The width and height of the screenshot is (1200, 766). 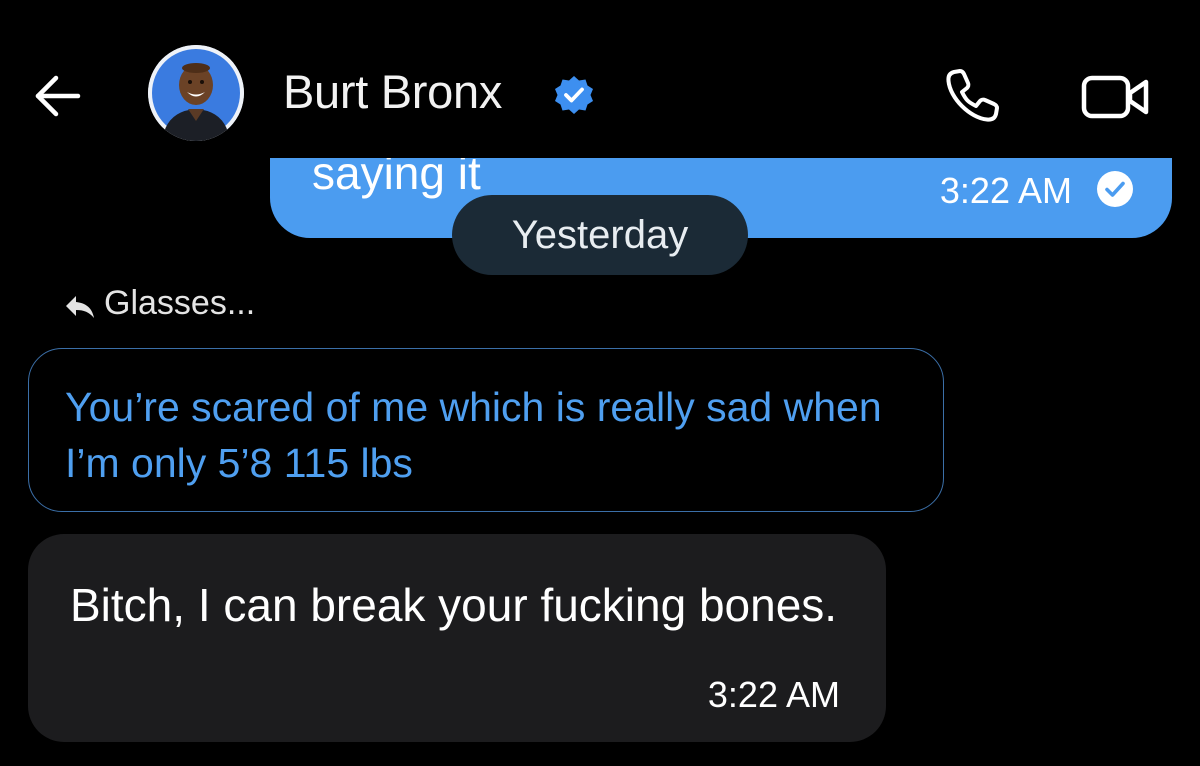 I want to click on date-separator: Yesterday, so click(x=600, y=235).